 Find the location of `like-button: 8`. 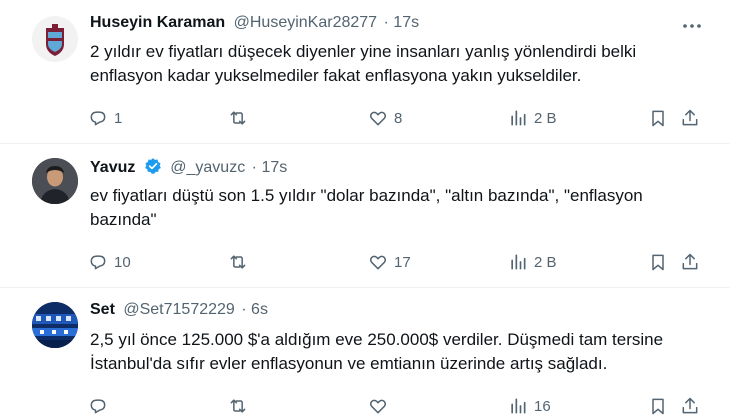

like-button: 8 is located at coordinates (385, 118).